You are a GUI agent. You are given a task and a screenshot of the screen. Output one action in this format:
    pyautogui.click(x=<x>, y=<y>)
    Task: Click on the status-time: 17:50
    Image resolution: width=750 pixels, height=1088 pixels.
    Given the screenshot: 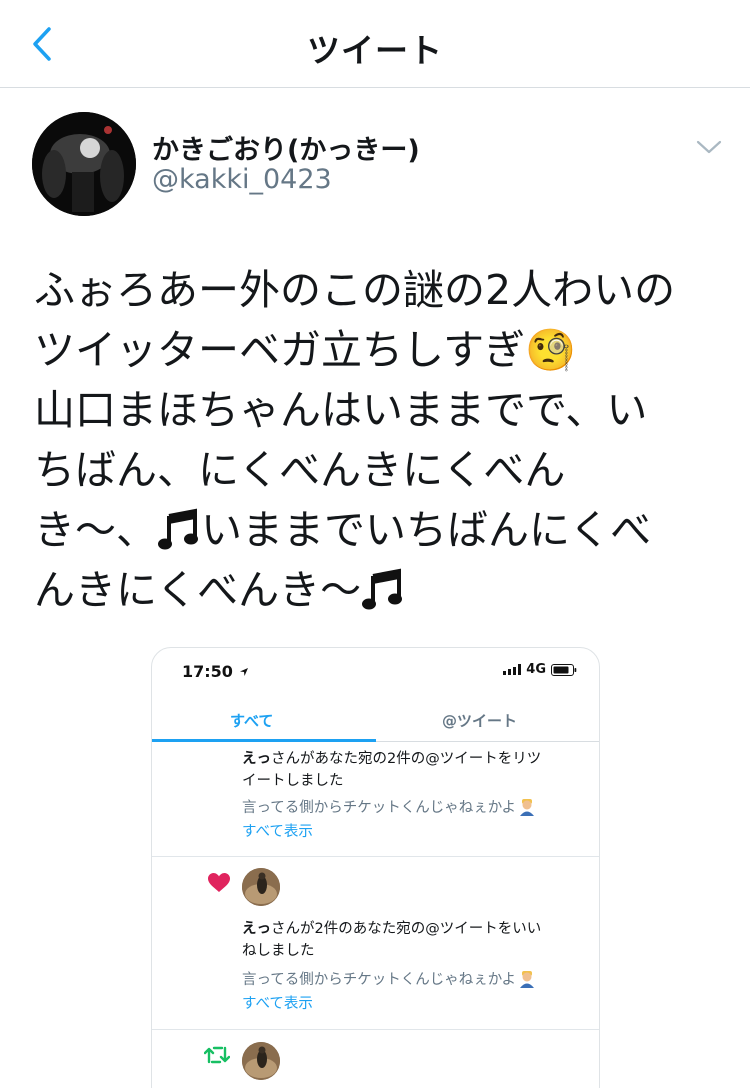 What is the action you would take?
    pyautogui.click(x=215, y=671)
    